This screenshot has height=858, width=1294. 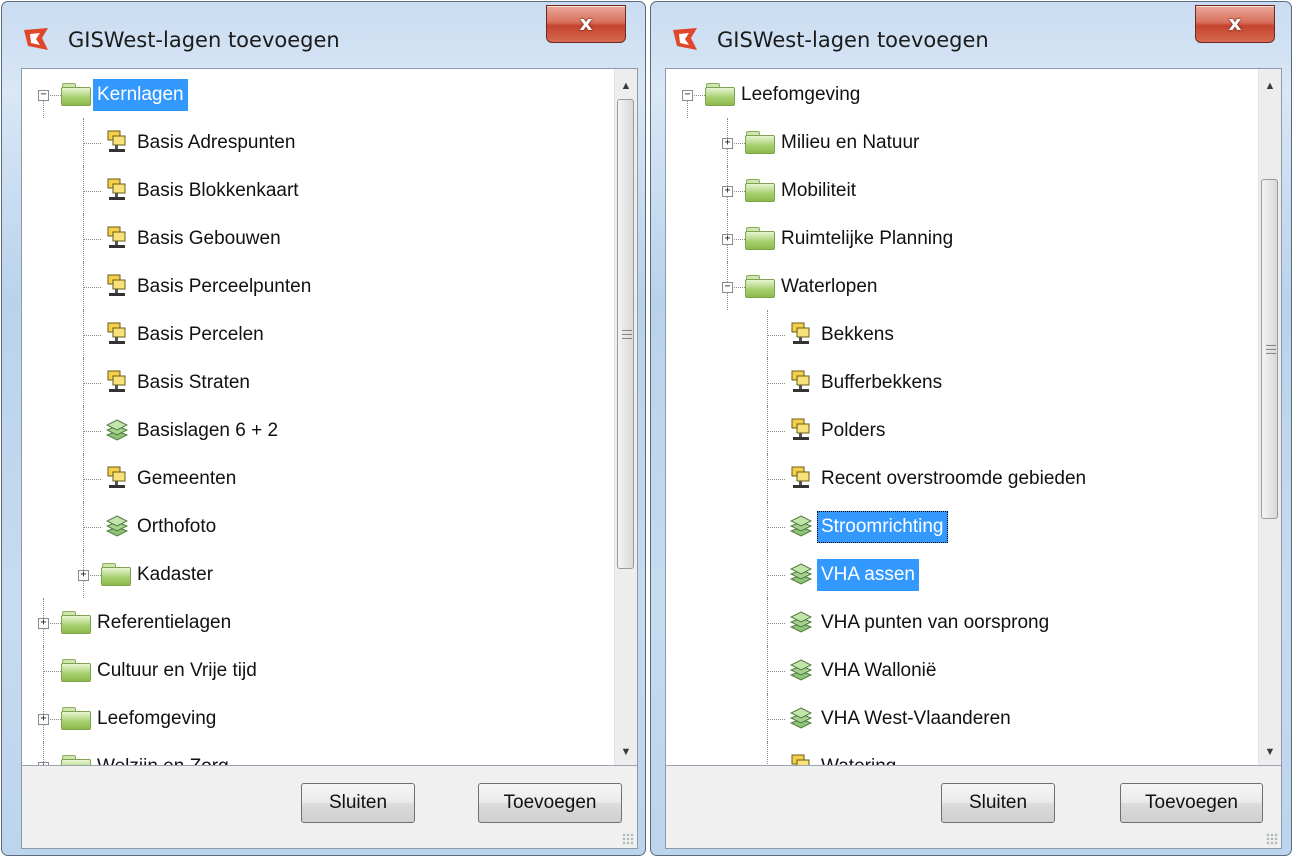 What do you see at coordinates (317, 478) in the screenshot?
I see `tree-node: Gemeenten` at bounding box center [317, 478].